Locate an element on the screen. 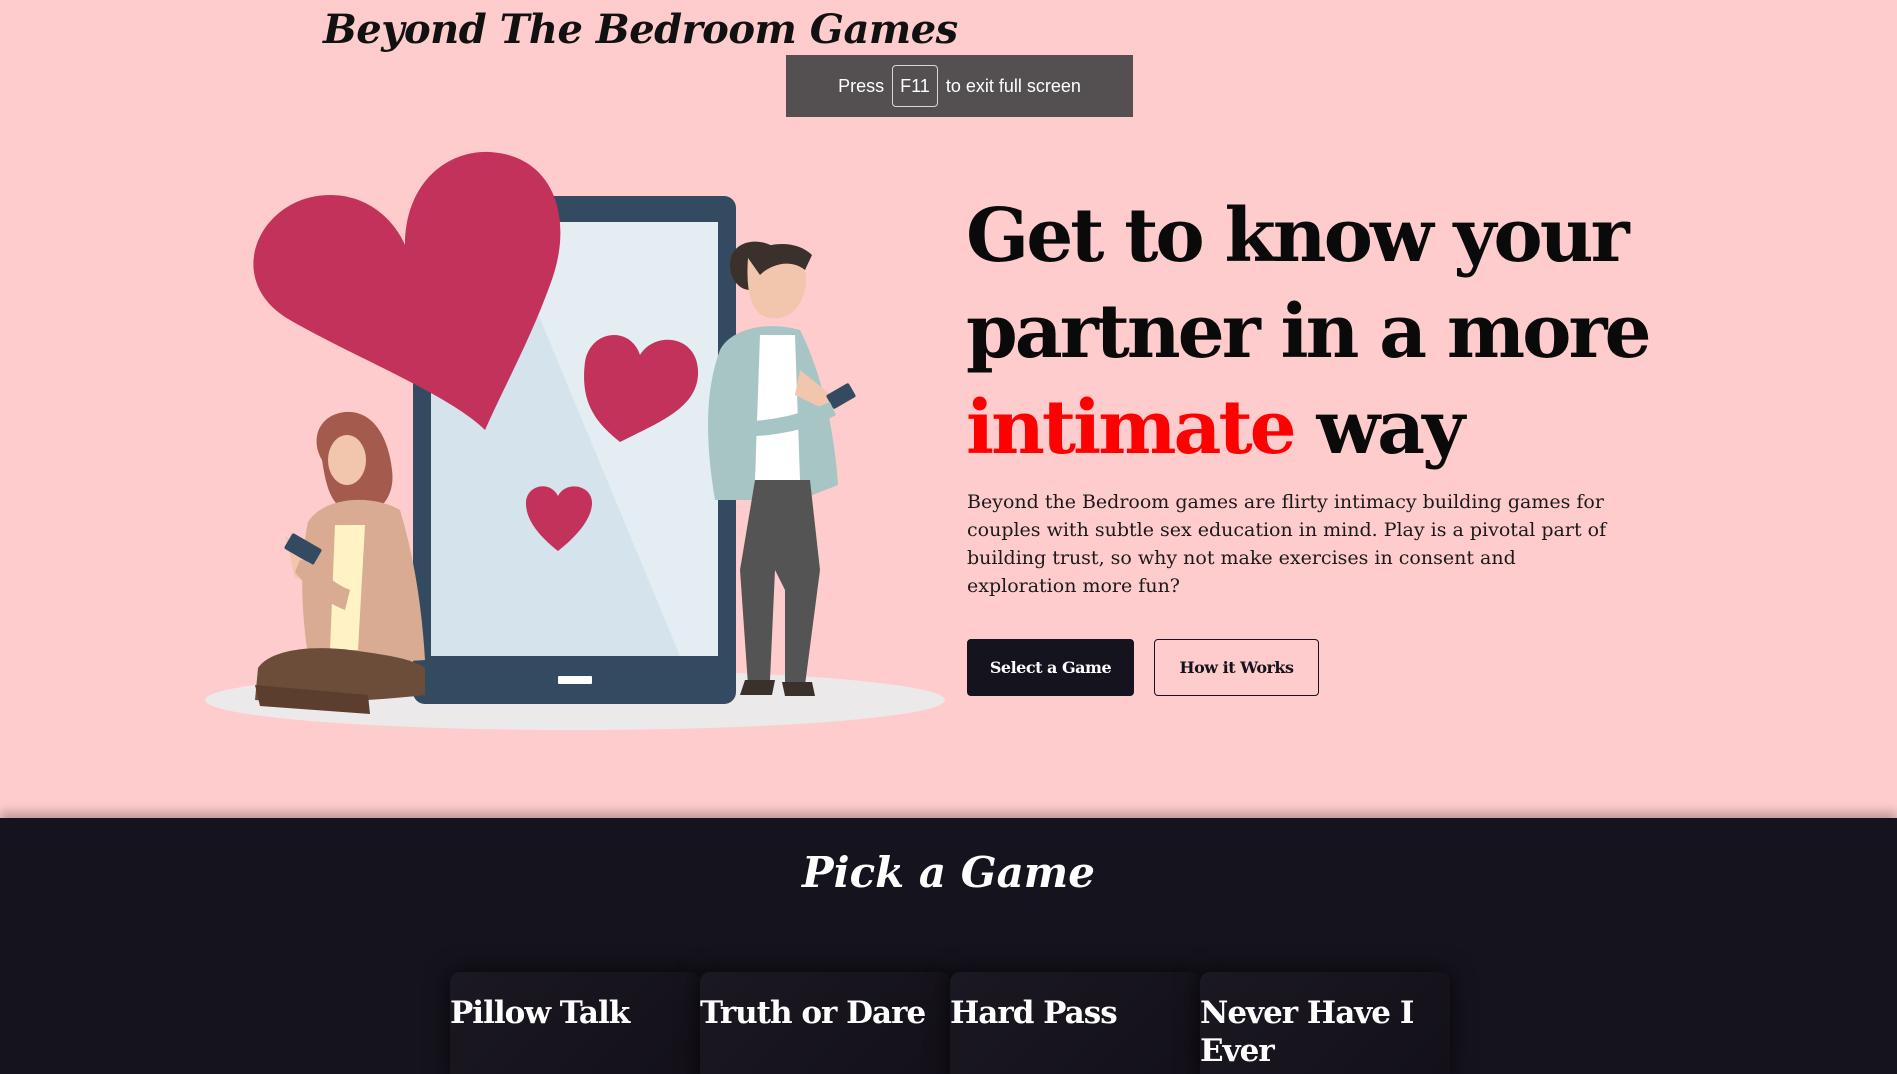 The width and height of the screenshot is (1897, 1074). game-card-title: Hard Pass is located at coordinates (1034, 1013).